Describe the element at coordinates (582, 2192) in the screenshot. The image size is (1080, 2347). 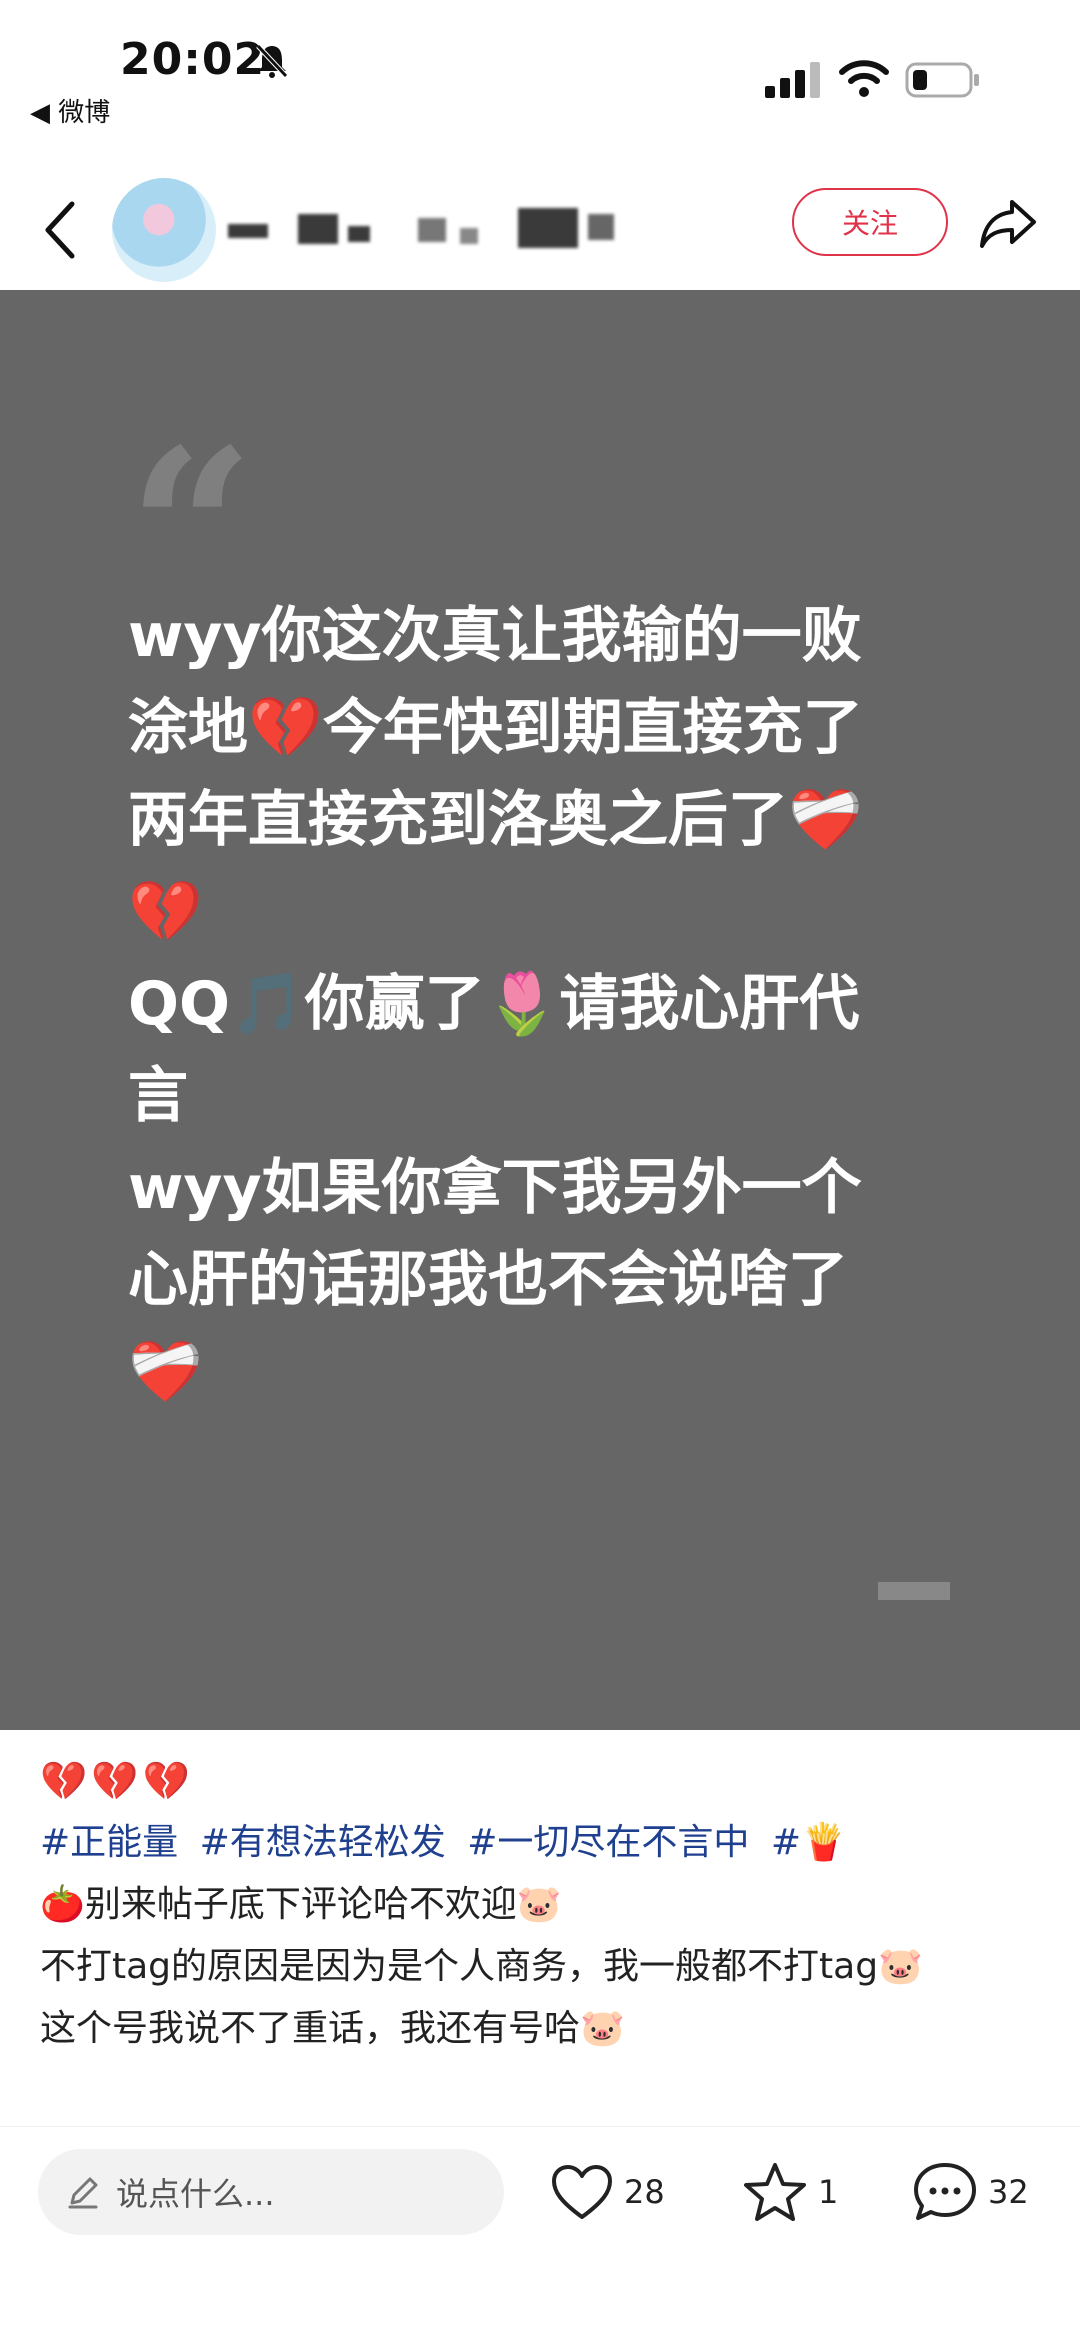
I see `heart-icon` at that location.